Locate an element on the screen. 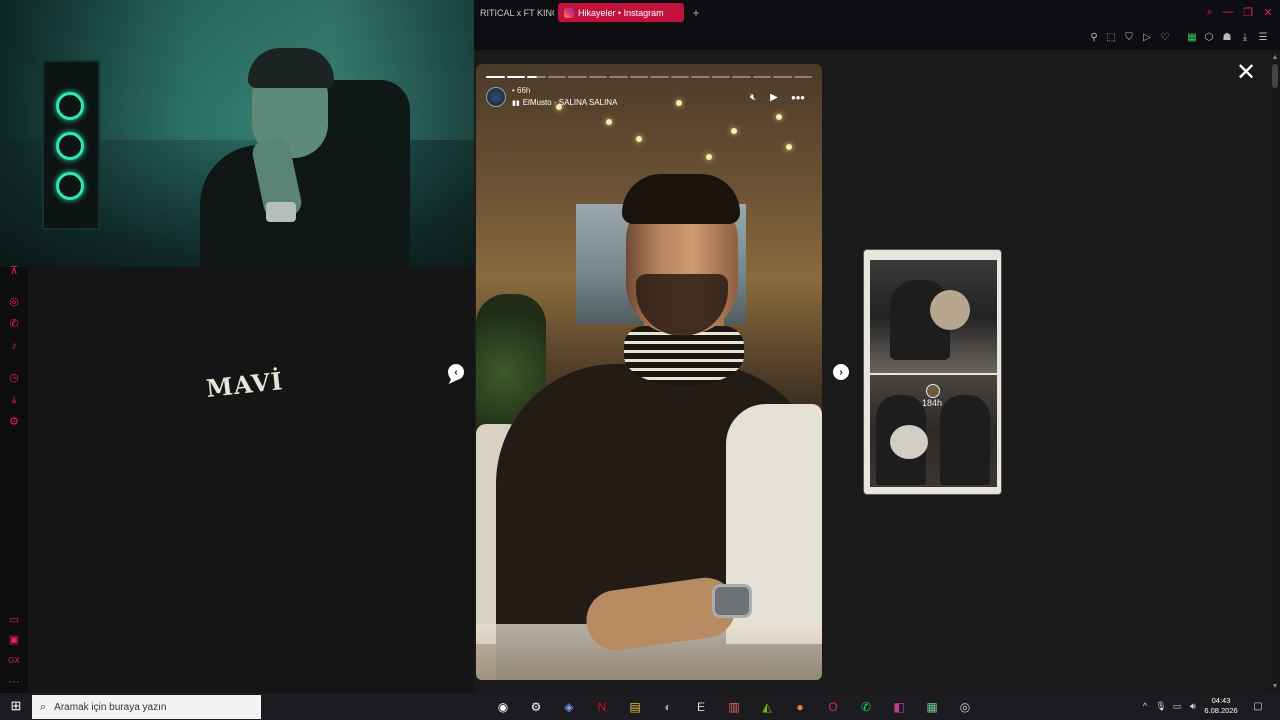  story-time-value: 66h is located at coordinates (524, 90).